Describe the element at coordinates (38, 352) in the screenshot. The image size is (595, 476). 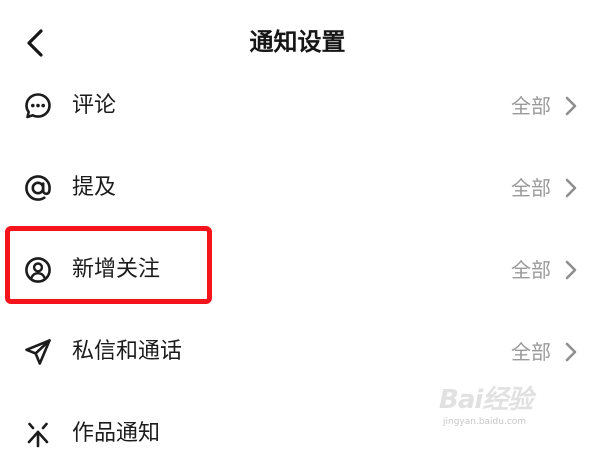
I see `paper-plane-icon` at that location.